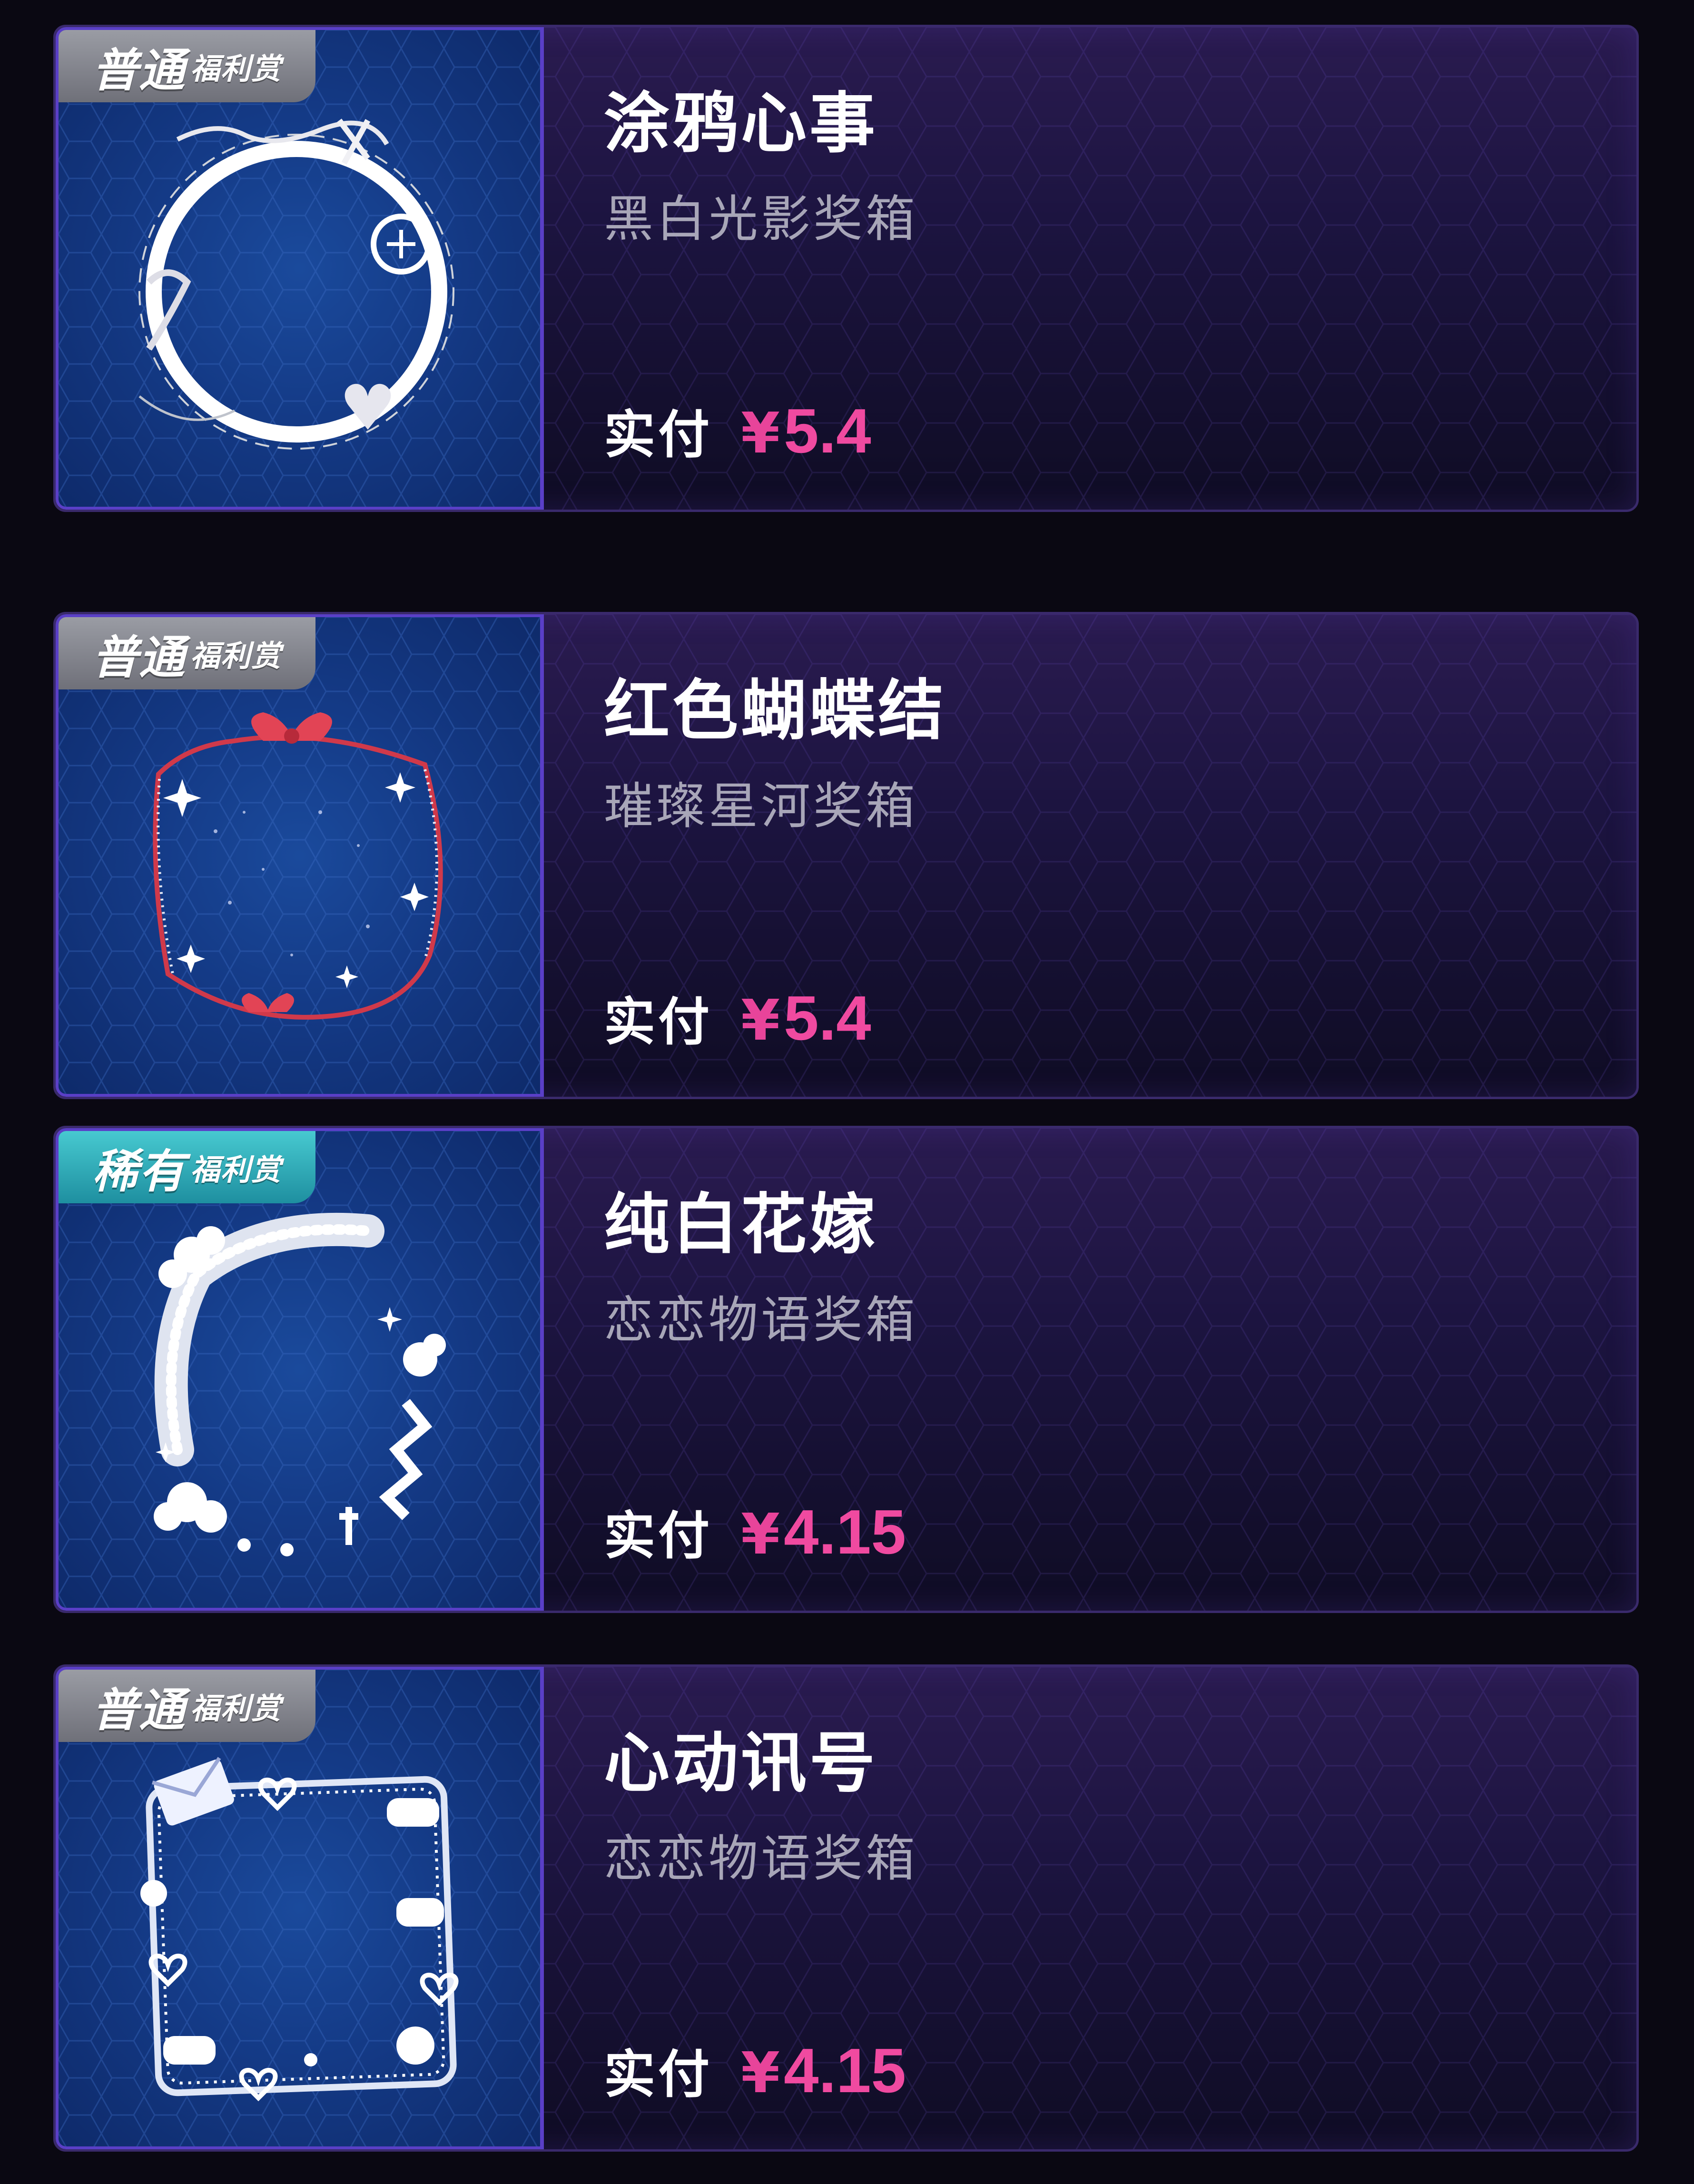 The height and width of the screenshot is (2184, 1694). What do you see at coordinates (300, 1384) in the screenshot?
I see `white-flower-frame-icon` at bounding box center [300, 1384].